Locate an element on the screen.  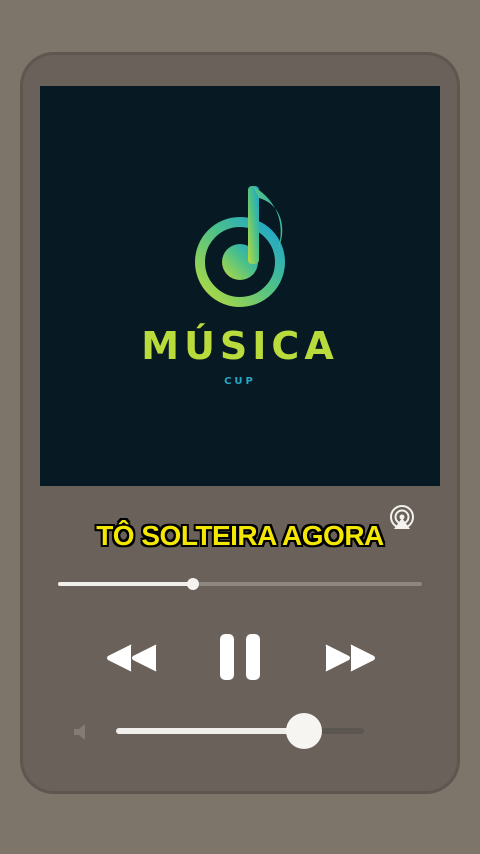
lyric-caption: TÔ SOLTEIRA AGORA is located at coordinates (240, 535).